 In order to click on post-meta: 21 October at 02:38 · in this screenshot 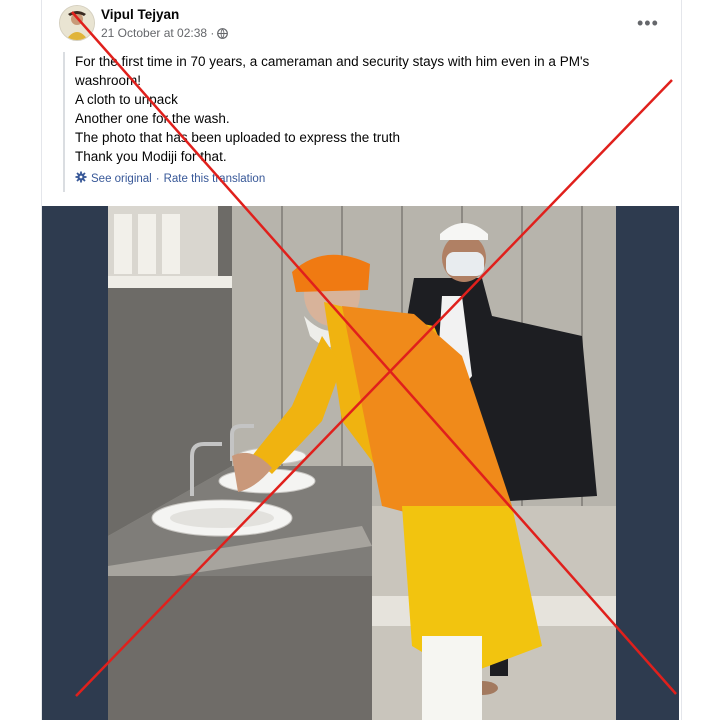, I will do `click(165, 33)`.